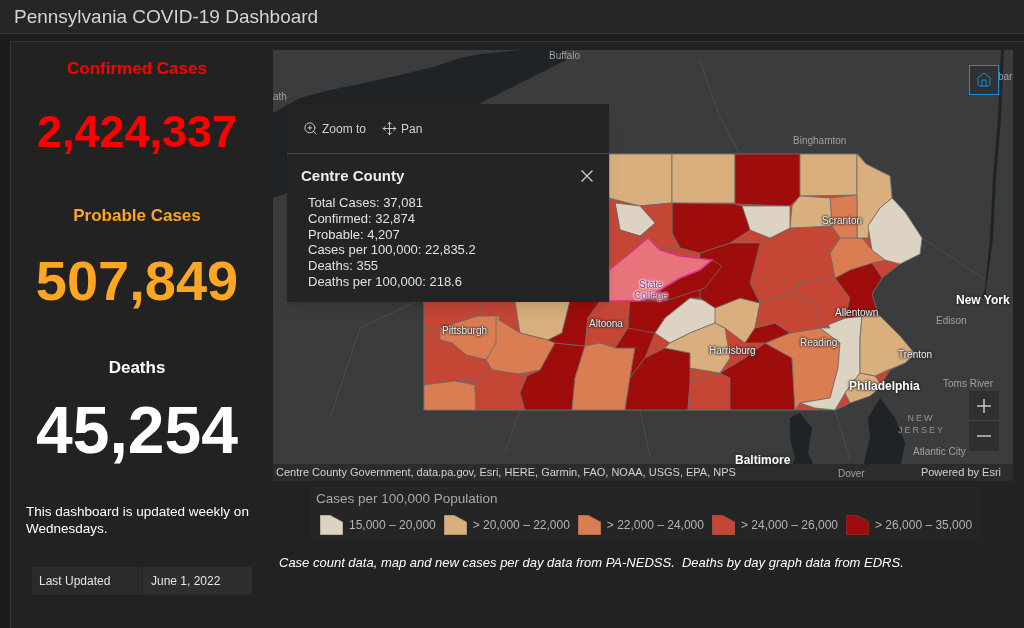 The width and height of the screenshot is (1024, 628). What do you see at coordinates (362, 218) in the screenshot?
I see `popup-detail: Confirmed: 32,874` at bounding box center [362, 218].